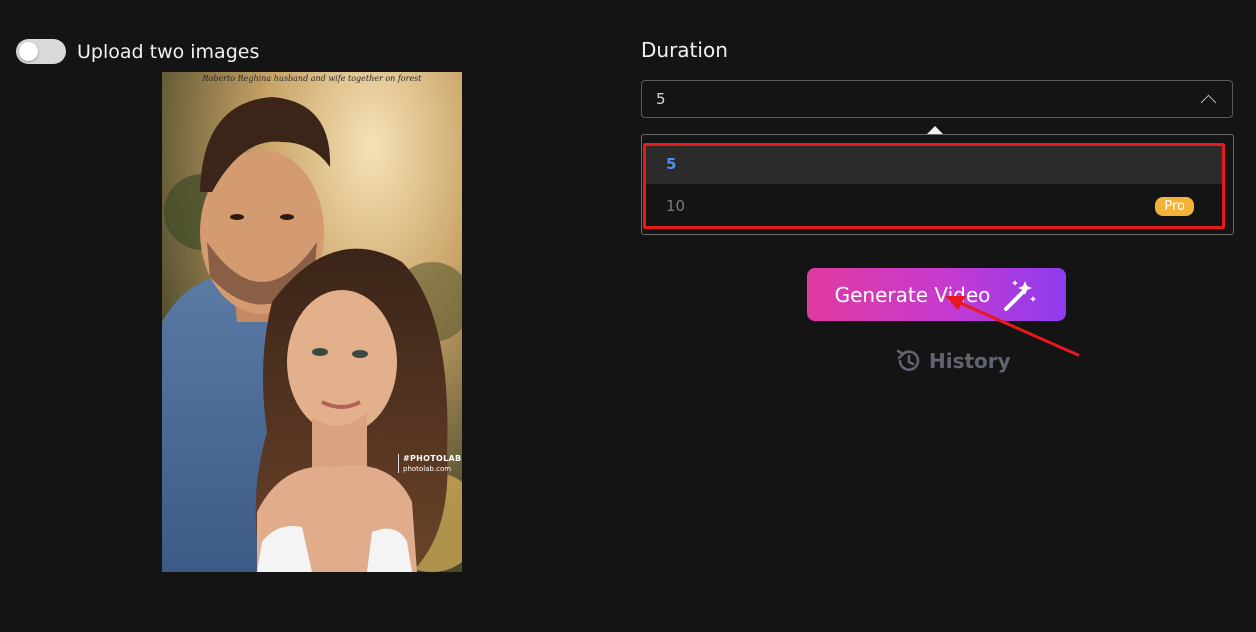 This screenshot has height=632, width=1256. Describe the element at coordinates (908, 360) in the screenshot. I see `history-icon` at that location.